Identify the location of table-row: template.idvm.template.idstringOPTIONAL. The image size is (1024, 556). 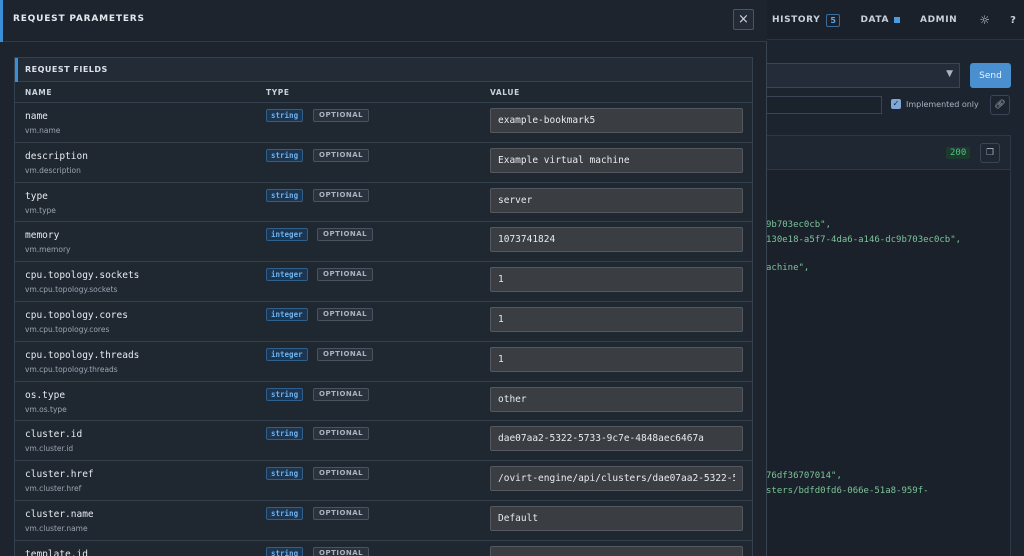
(383, 548).